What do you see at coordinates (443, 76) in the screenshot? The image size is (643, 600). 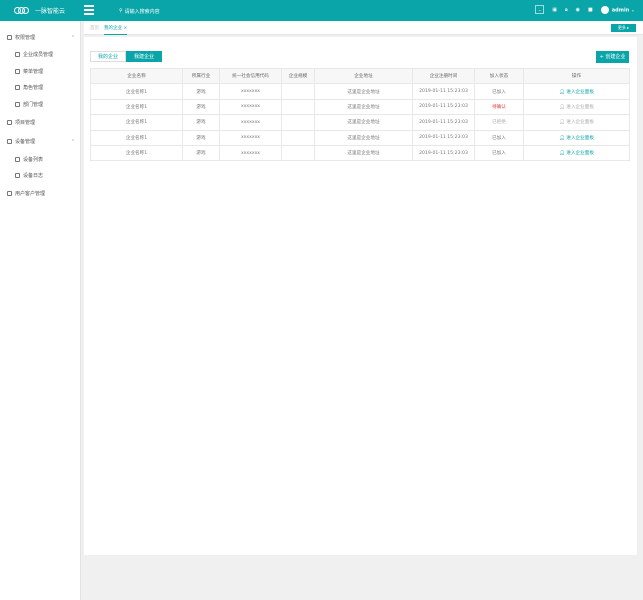 I see `column-header: 企业注册时间` at bounding box center [443, 76].